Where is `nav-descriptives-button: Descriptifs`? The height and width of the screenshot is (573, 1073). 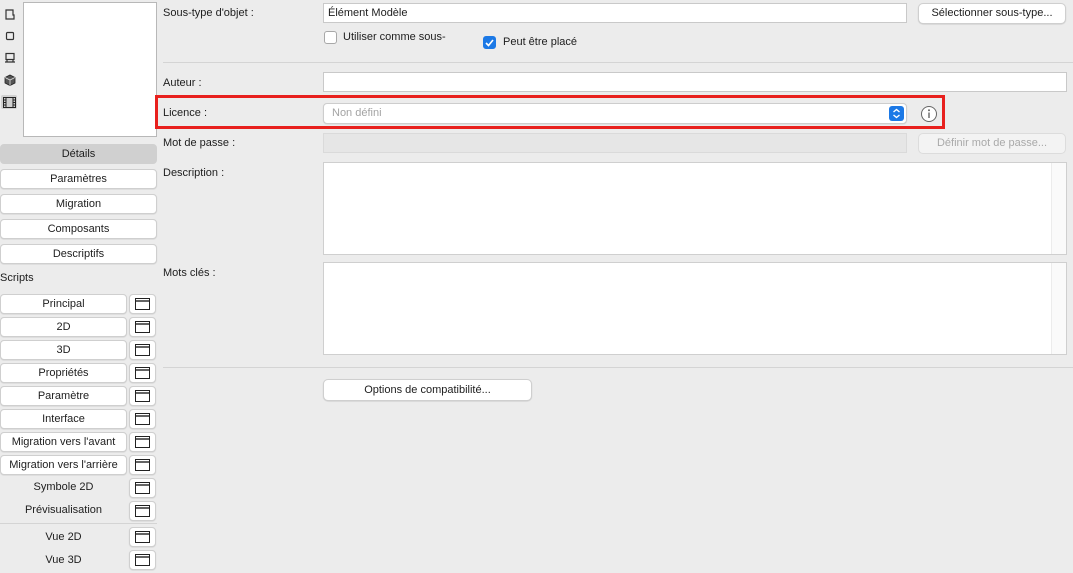
nav-descriptives-button: Descriptifs is located at coordinates (78, 254).